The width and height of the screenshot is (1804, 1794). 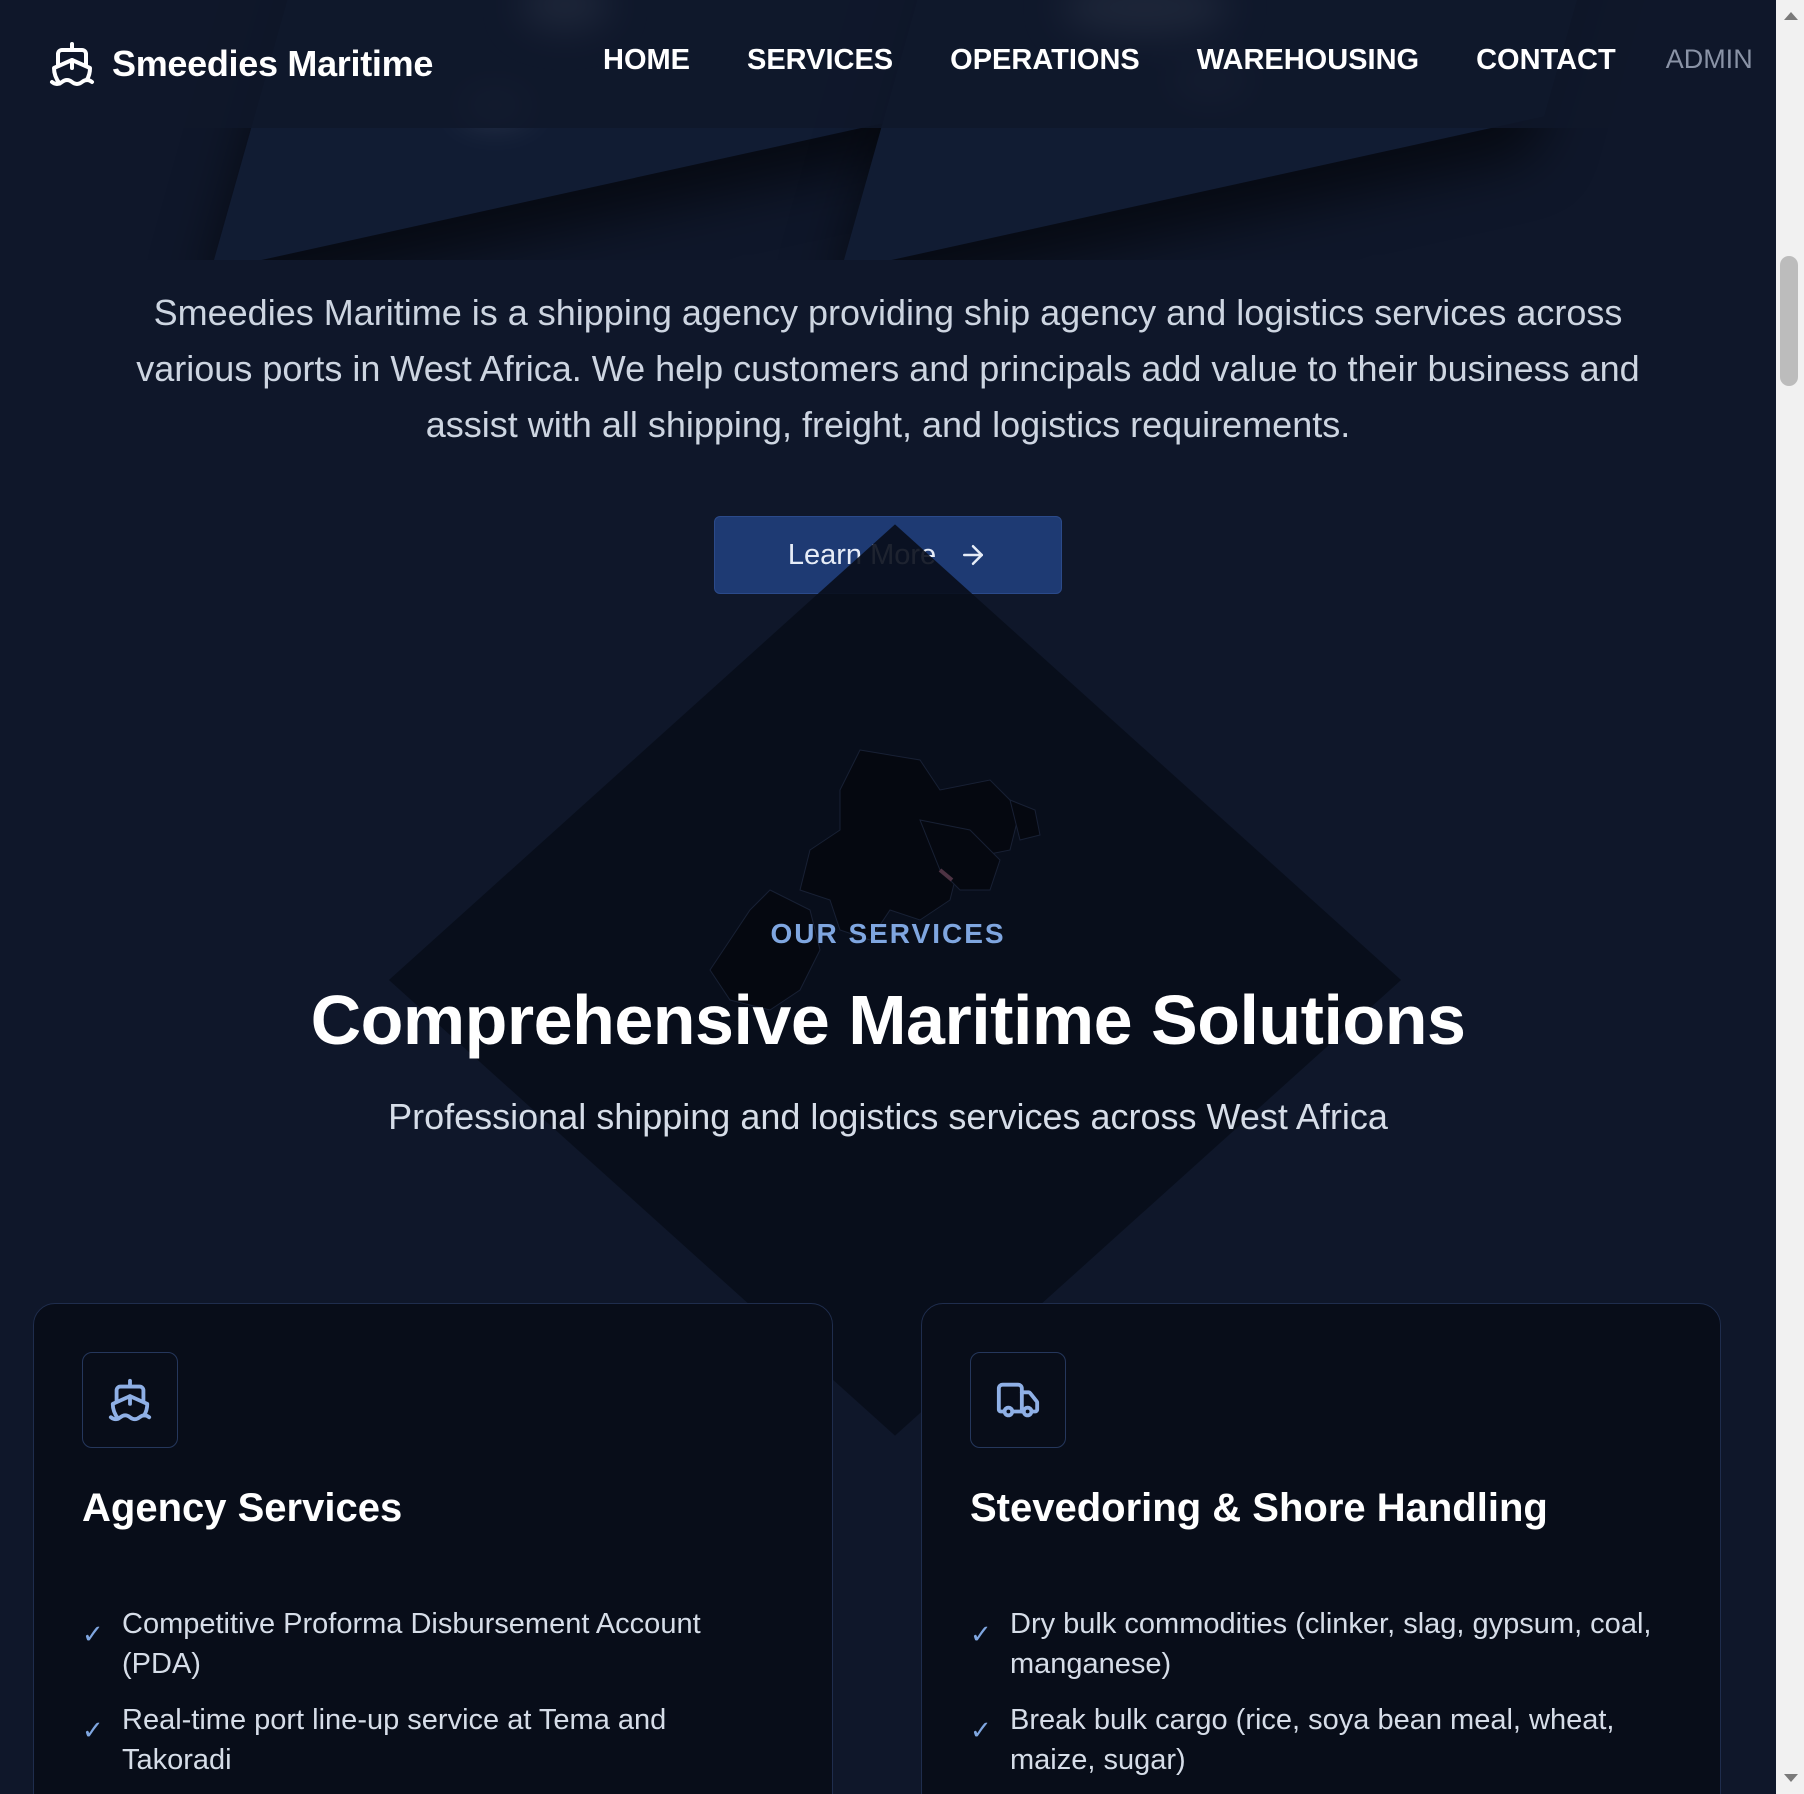 What do you see at coordinates (973, 555) in the screenshot?
I see `arrow-right-icon` at bounding box center [973, 555].